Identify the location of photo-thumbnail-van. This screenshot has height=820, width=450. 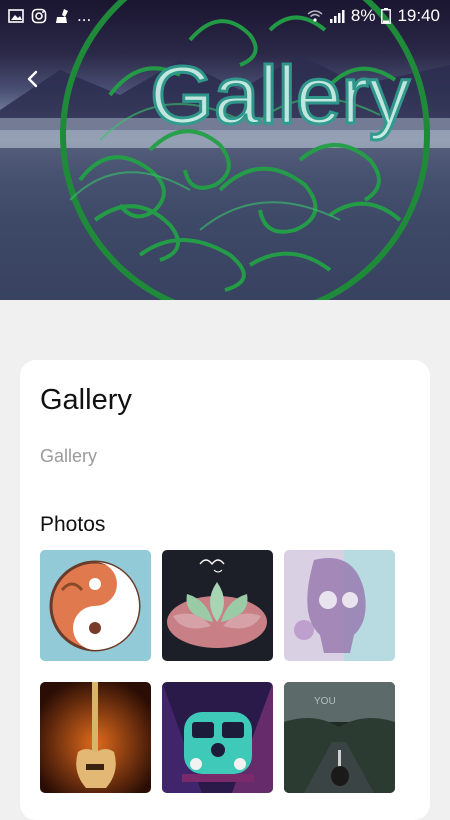
(217, 737).